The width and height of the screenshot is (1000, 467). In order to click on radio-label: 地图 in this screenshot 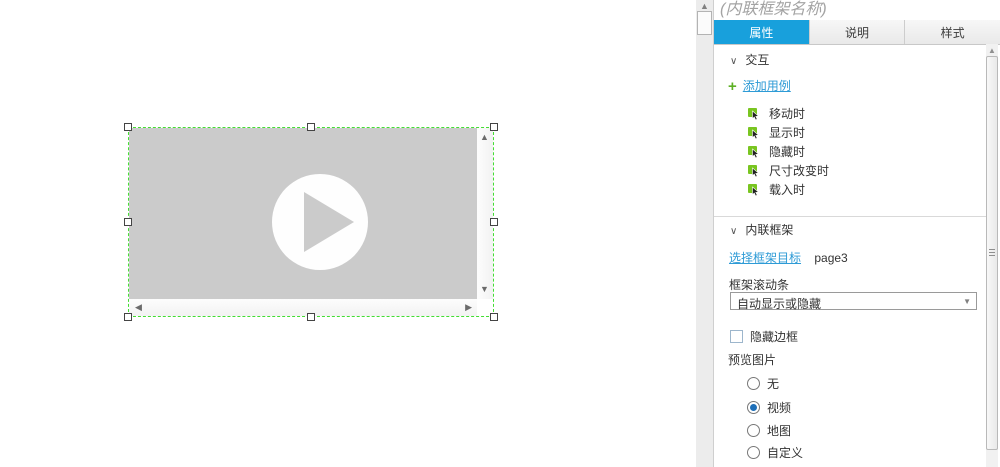, I will do `click(779, 431)`.